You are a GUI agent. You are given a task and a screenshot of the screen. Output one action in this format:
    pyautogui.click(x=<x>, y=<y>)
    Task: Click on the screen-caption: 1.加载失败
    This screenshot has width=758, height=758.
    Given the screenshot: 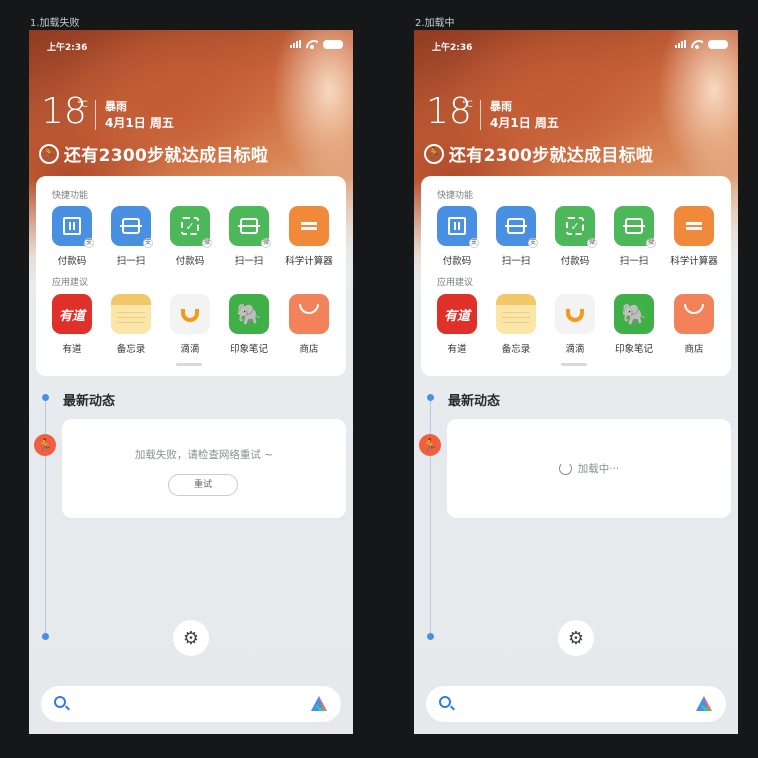 What is the action you would take?
    pyautogui.click(x=55, y=23)
    